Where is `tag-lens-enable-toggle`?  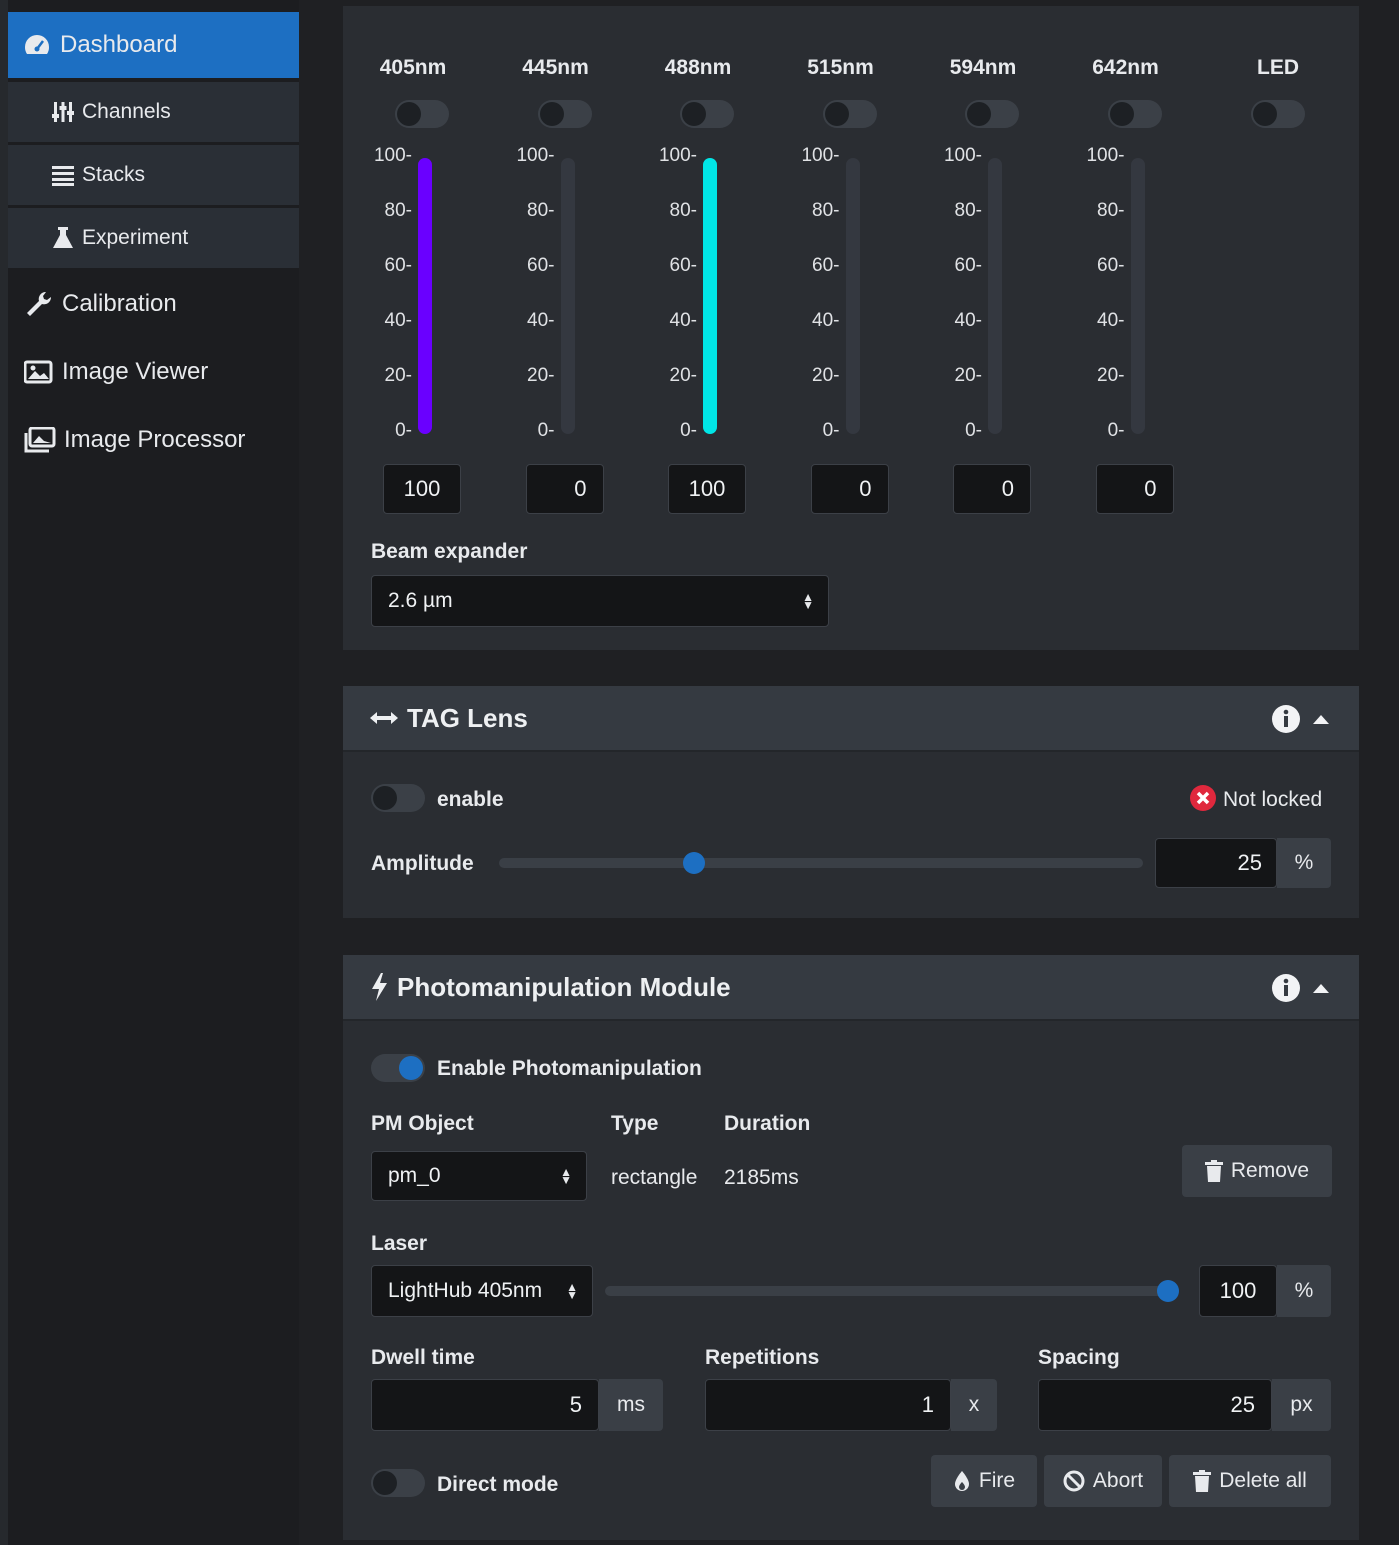 tag-lens-enable-toggle is located at coordinates (398, 798).